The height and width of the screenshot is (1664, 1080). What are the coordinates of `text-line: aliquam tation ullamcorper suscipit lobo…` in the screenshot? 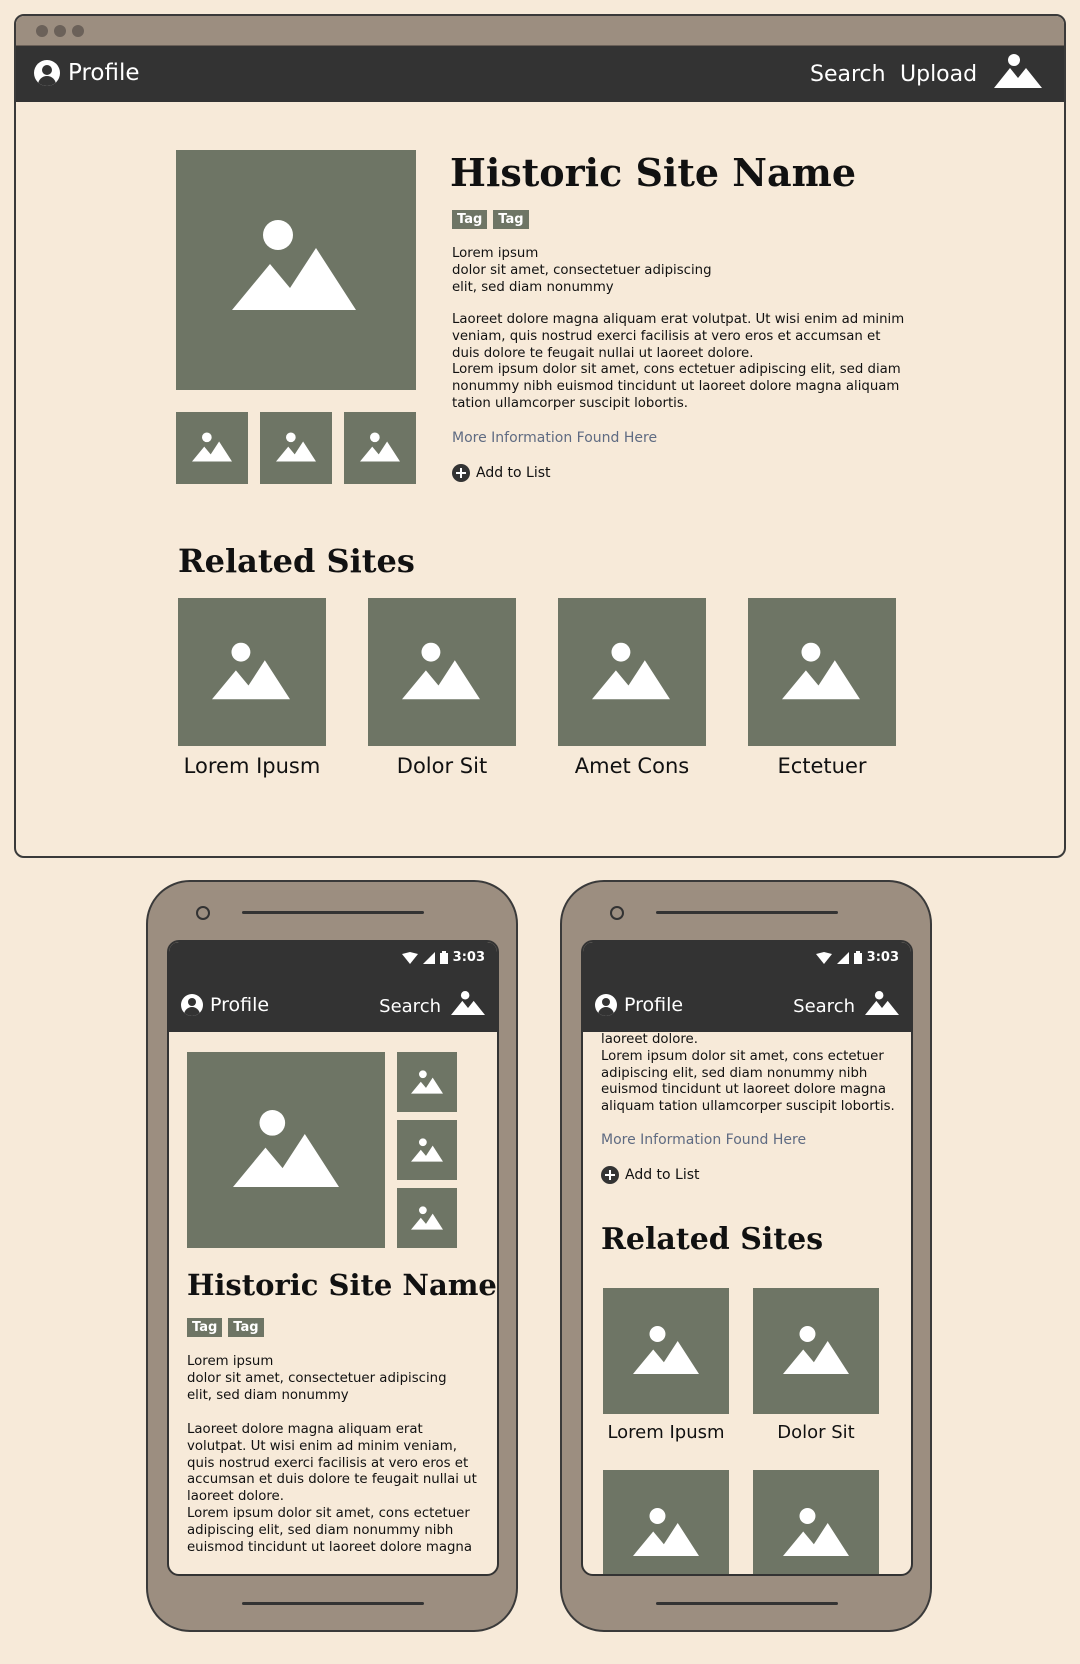 It's located at (748, 1107).